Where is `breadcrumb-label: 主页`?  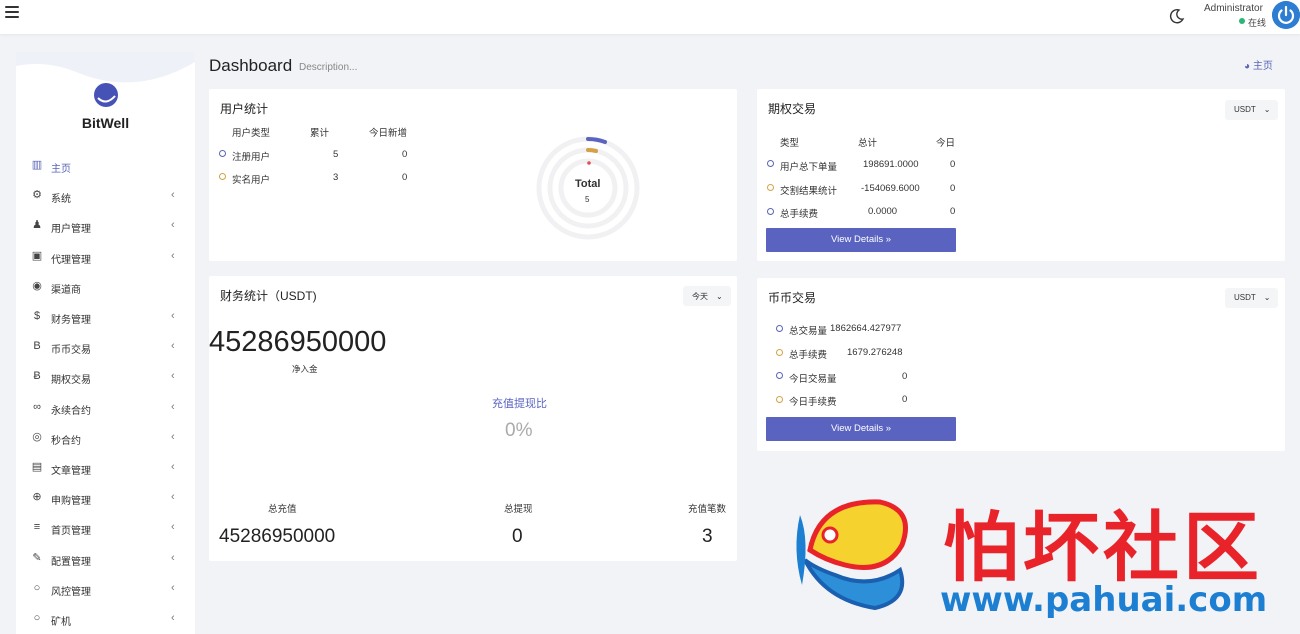 breadcrumb-label: 主页 is located at coordinates (1262, 66).